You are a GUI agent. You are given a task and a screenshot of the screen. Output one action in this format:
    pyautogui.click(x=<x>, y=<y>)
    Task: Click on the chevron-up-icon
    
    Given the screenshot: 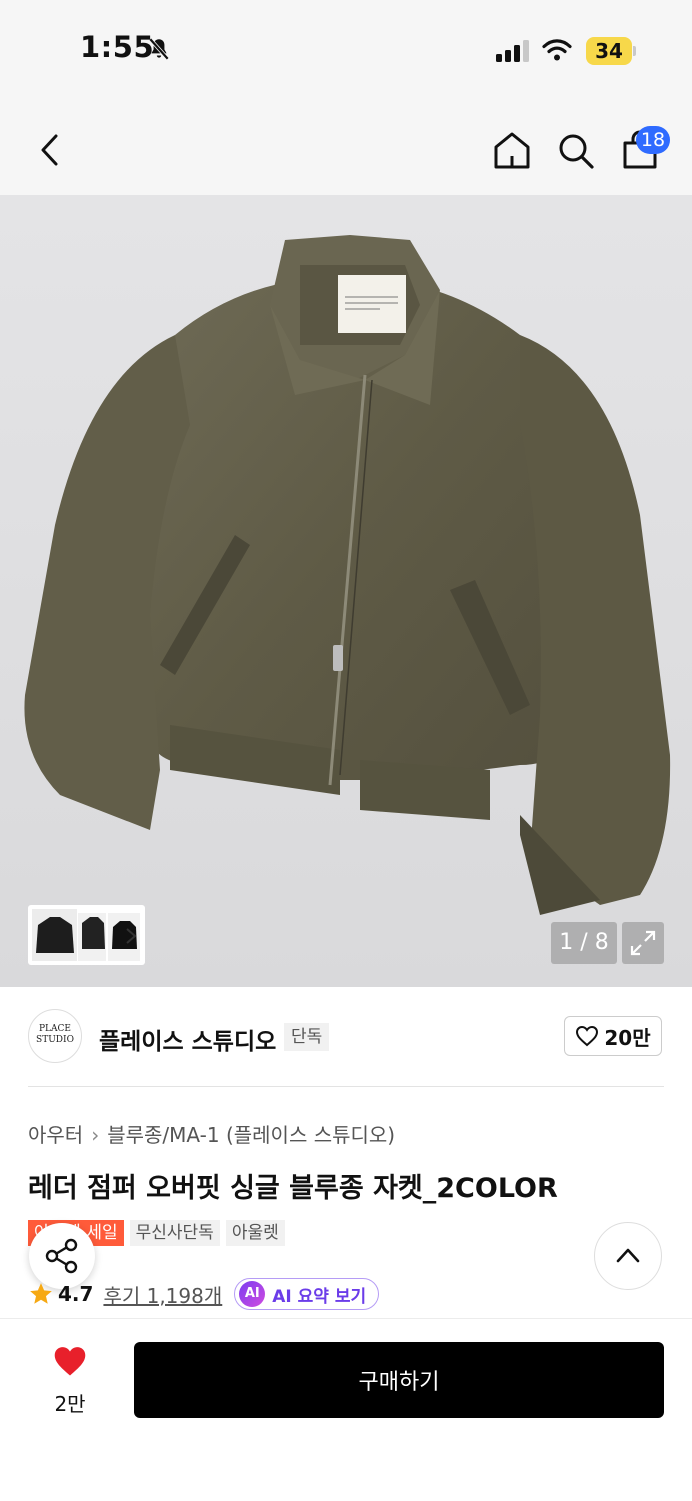 What is the action you would take?
    pyautogui.click(x=628, y=1255)
    